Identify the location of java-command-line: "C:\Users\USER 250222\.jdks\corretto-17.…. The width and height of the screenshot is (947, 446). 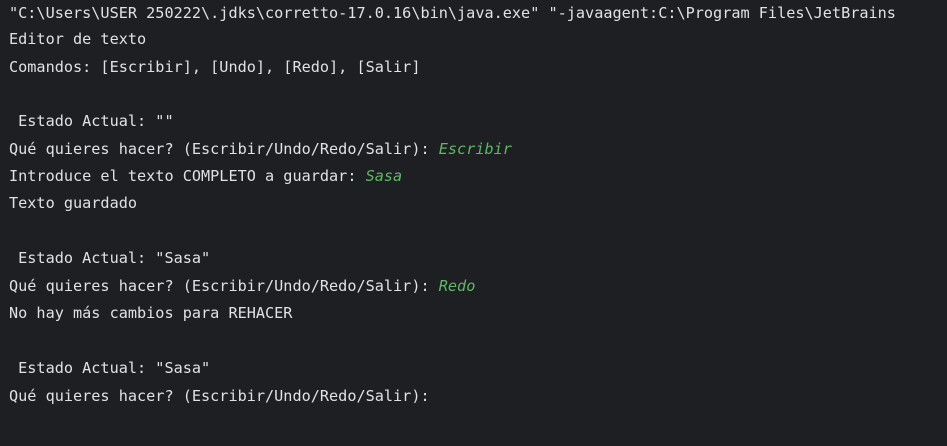
(452, 13).